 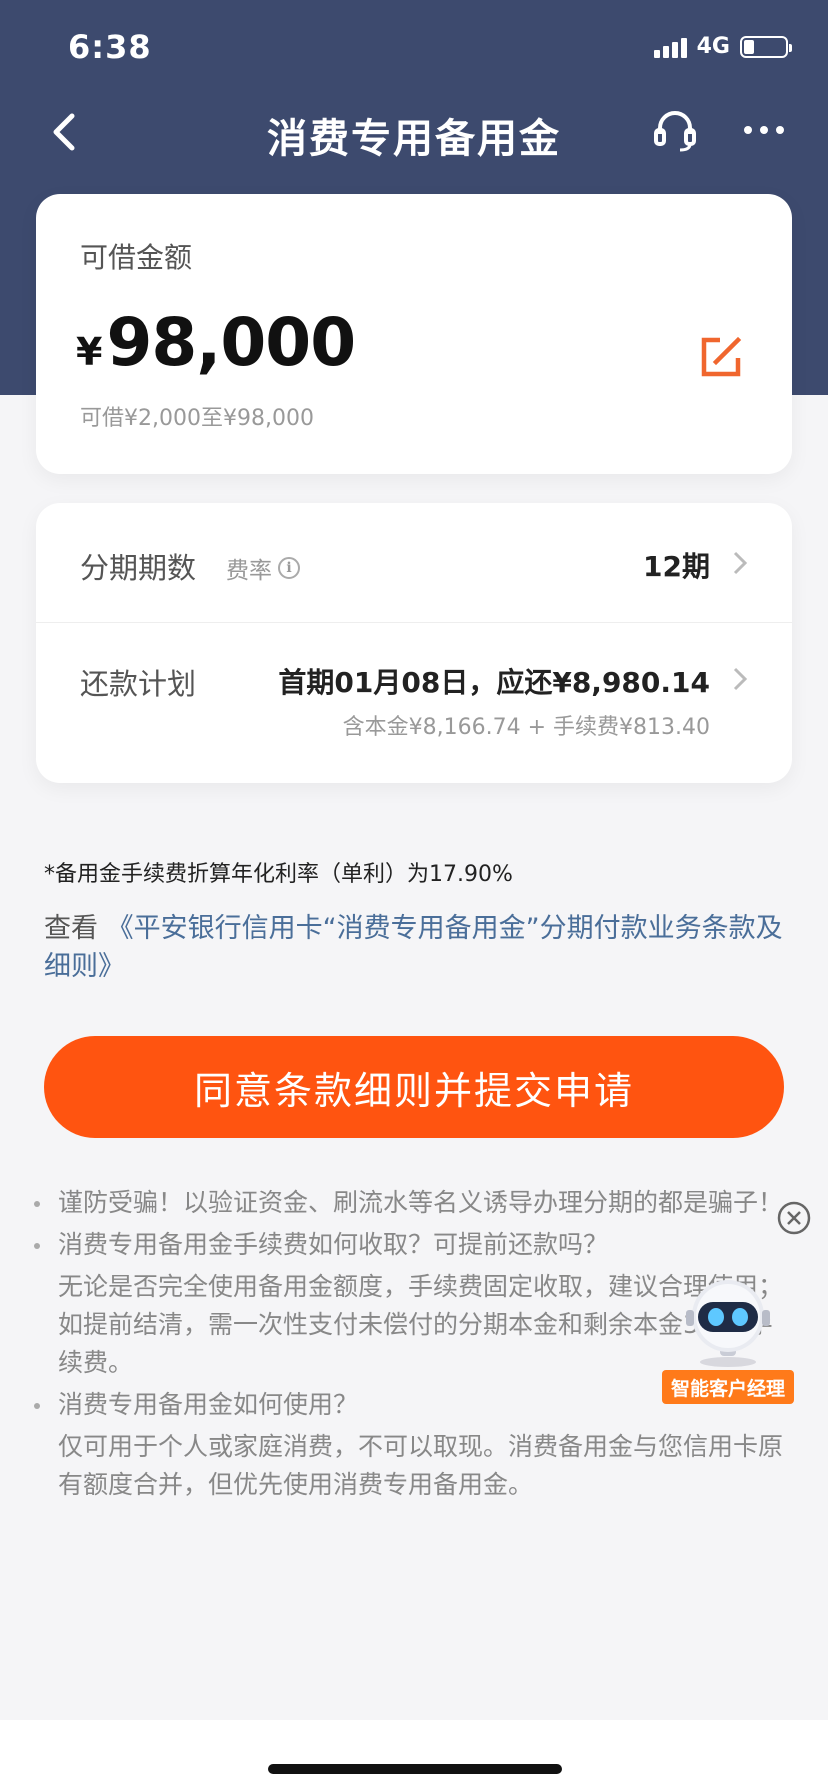 What do you see at coordinates (231, 342) in the screenshot?
I see `amount-number: 98,000` at bounding box center [231, 342].